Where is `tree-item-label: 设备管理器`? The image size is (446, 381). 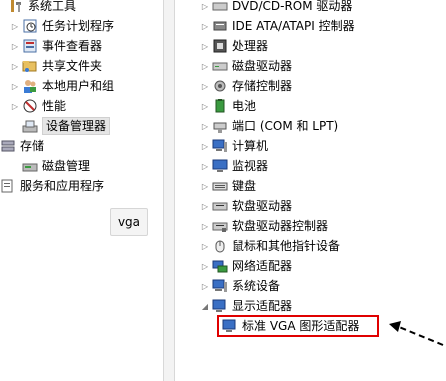 tree-item-label: 设备管理器 is located at coordinates (76, 126).